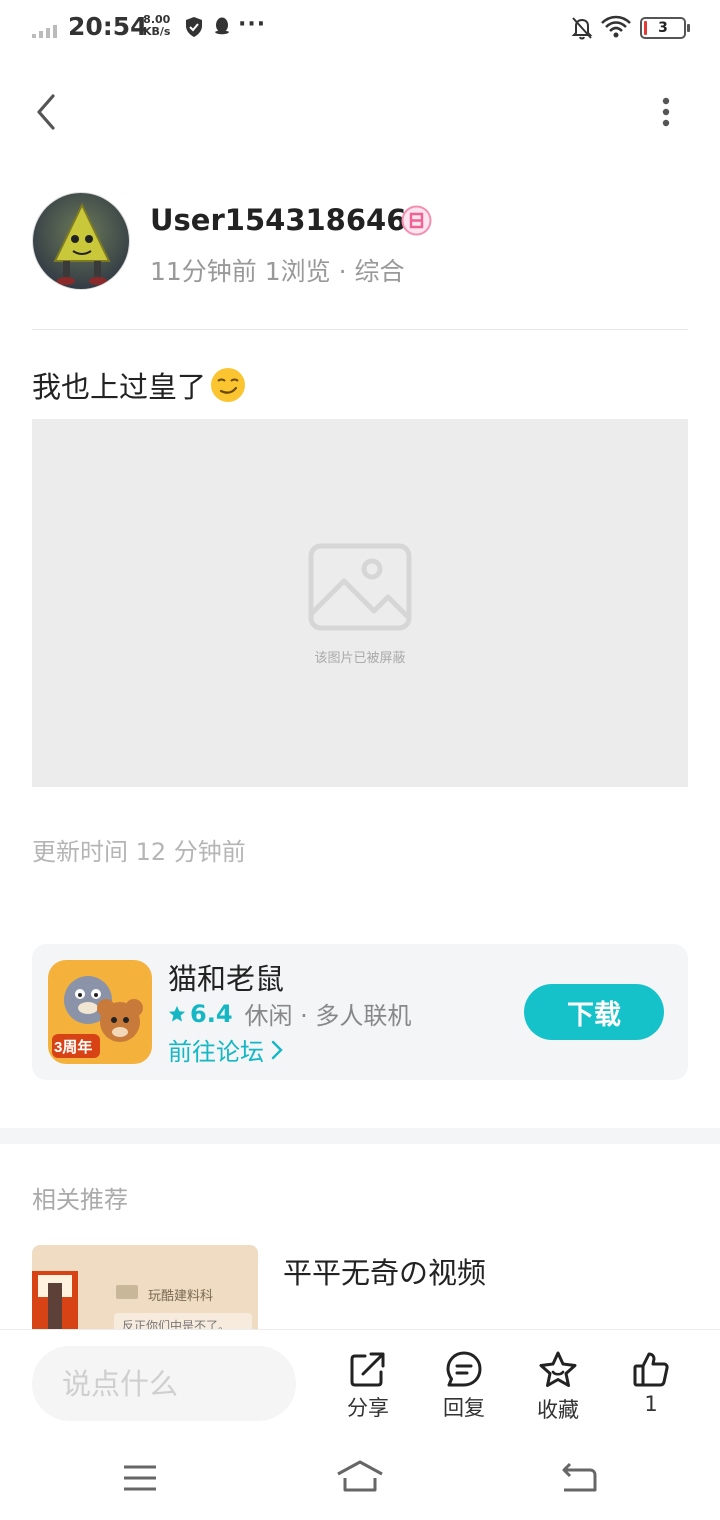 Image resolution: width=720 pixels, height=1520 pixels. Describe the element at coordinates (177, 1013) in the screenshot. I see `star-icon` at that location.